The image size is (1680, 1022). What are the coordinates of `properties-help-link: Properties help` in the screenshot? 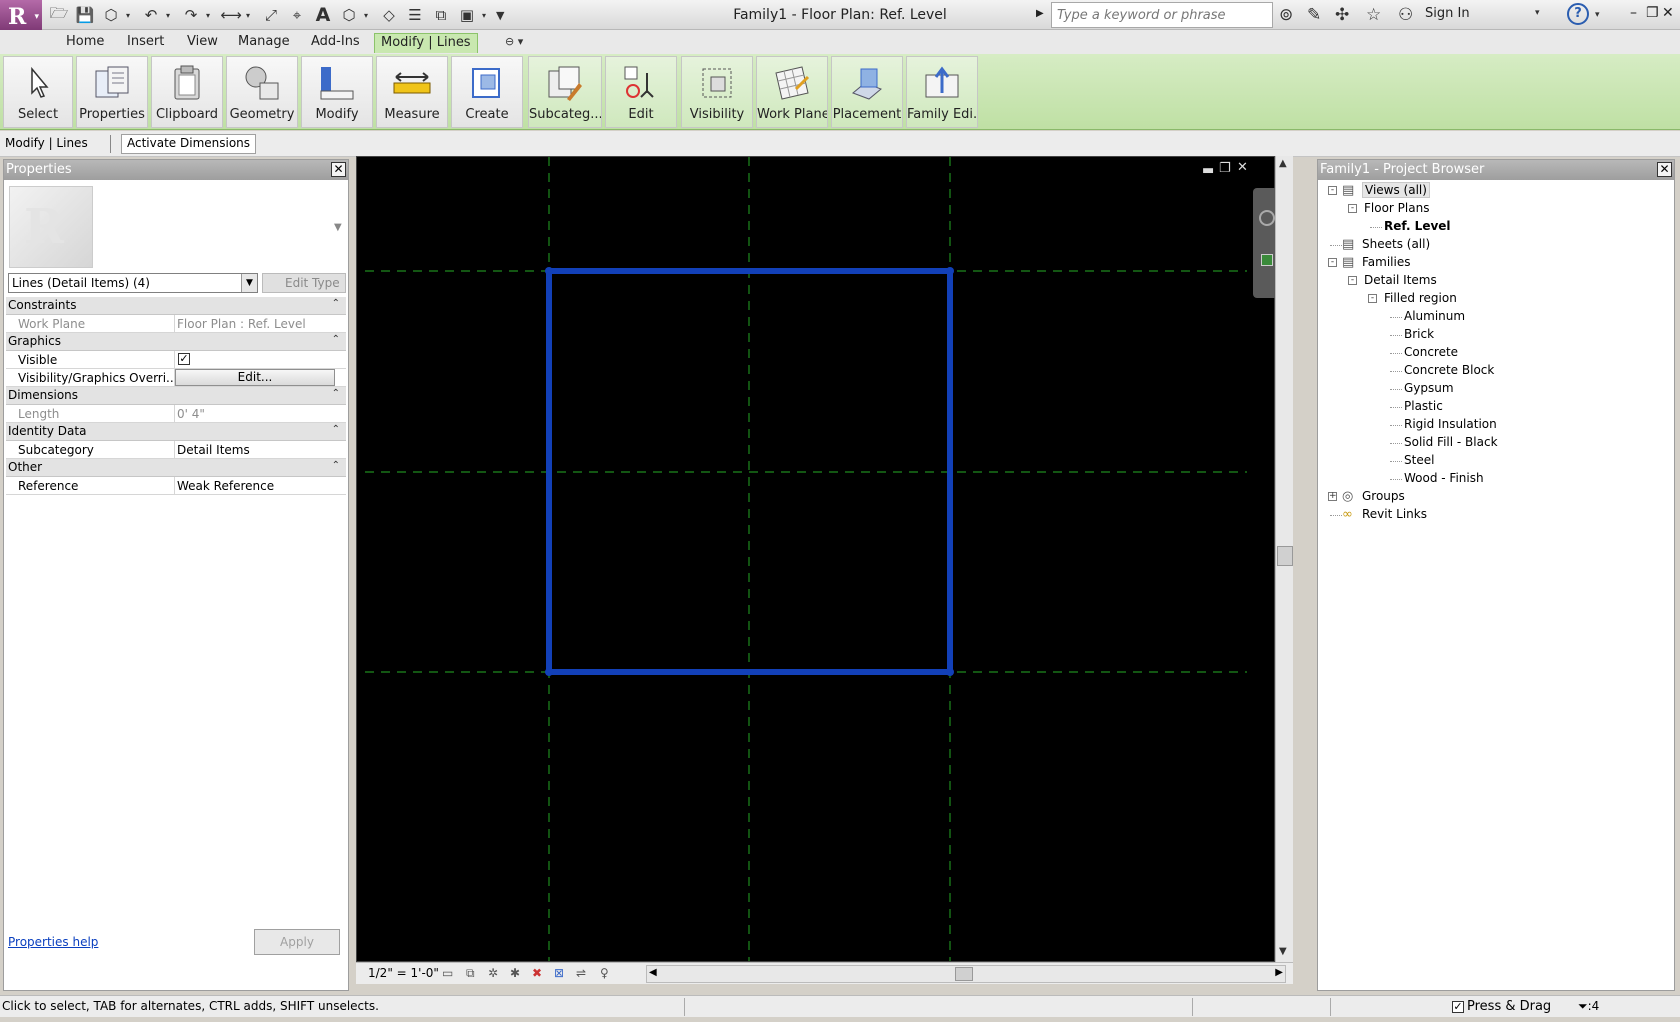 It's located at (53, 942).